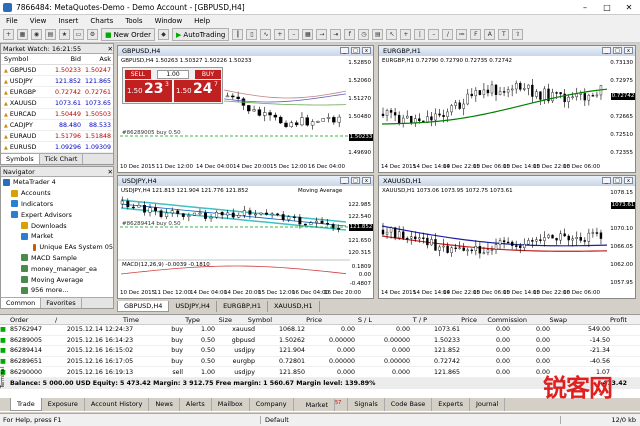  I want to click on new-chart-icon: +, so click(8, 34).